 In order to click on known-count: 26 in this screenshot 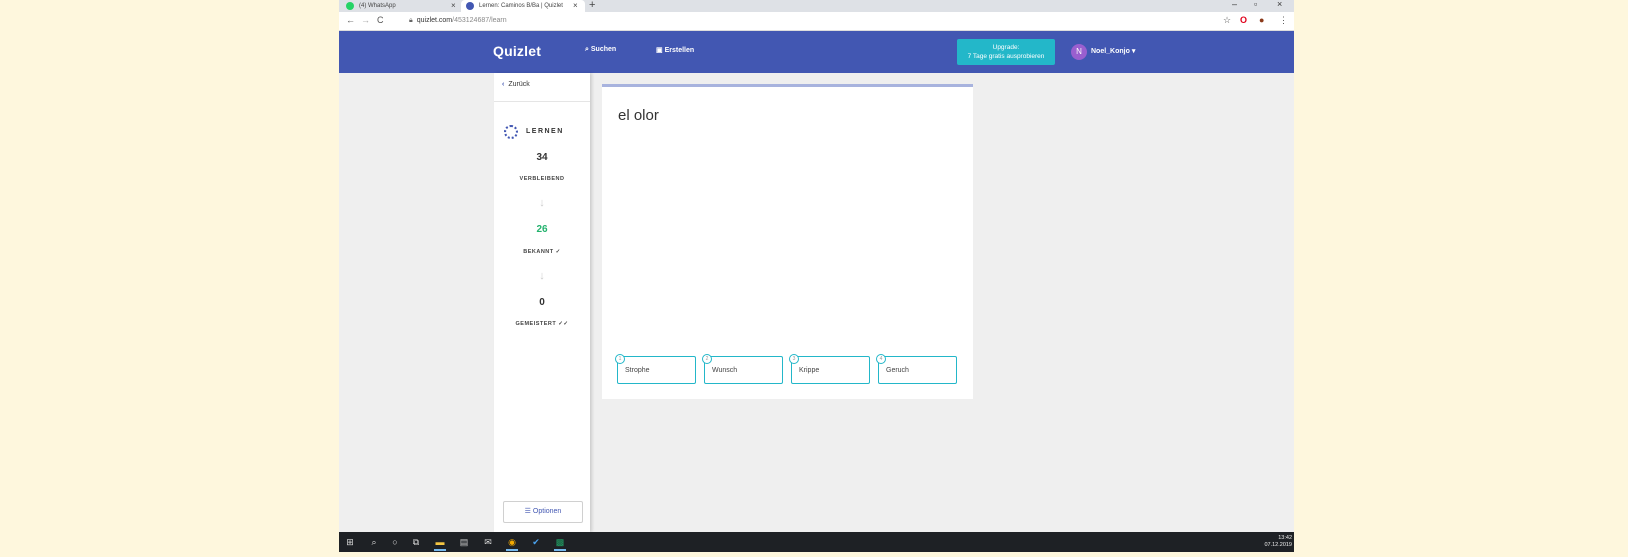, I will do `click(542, 229)`.